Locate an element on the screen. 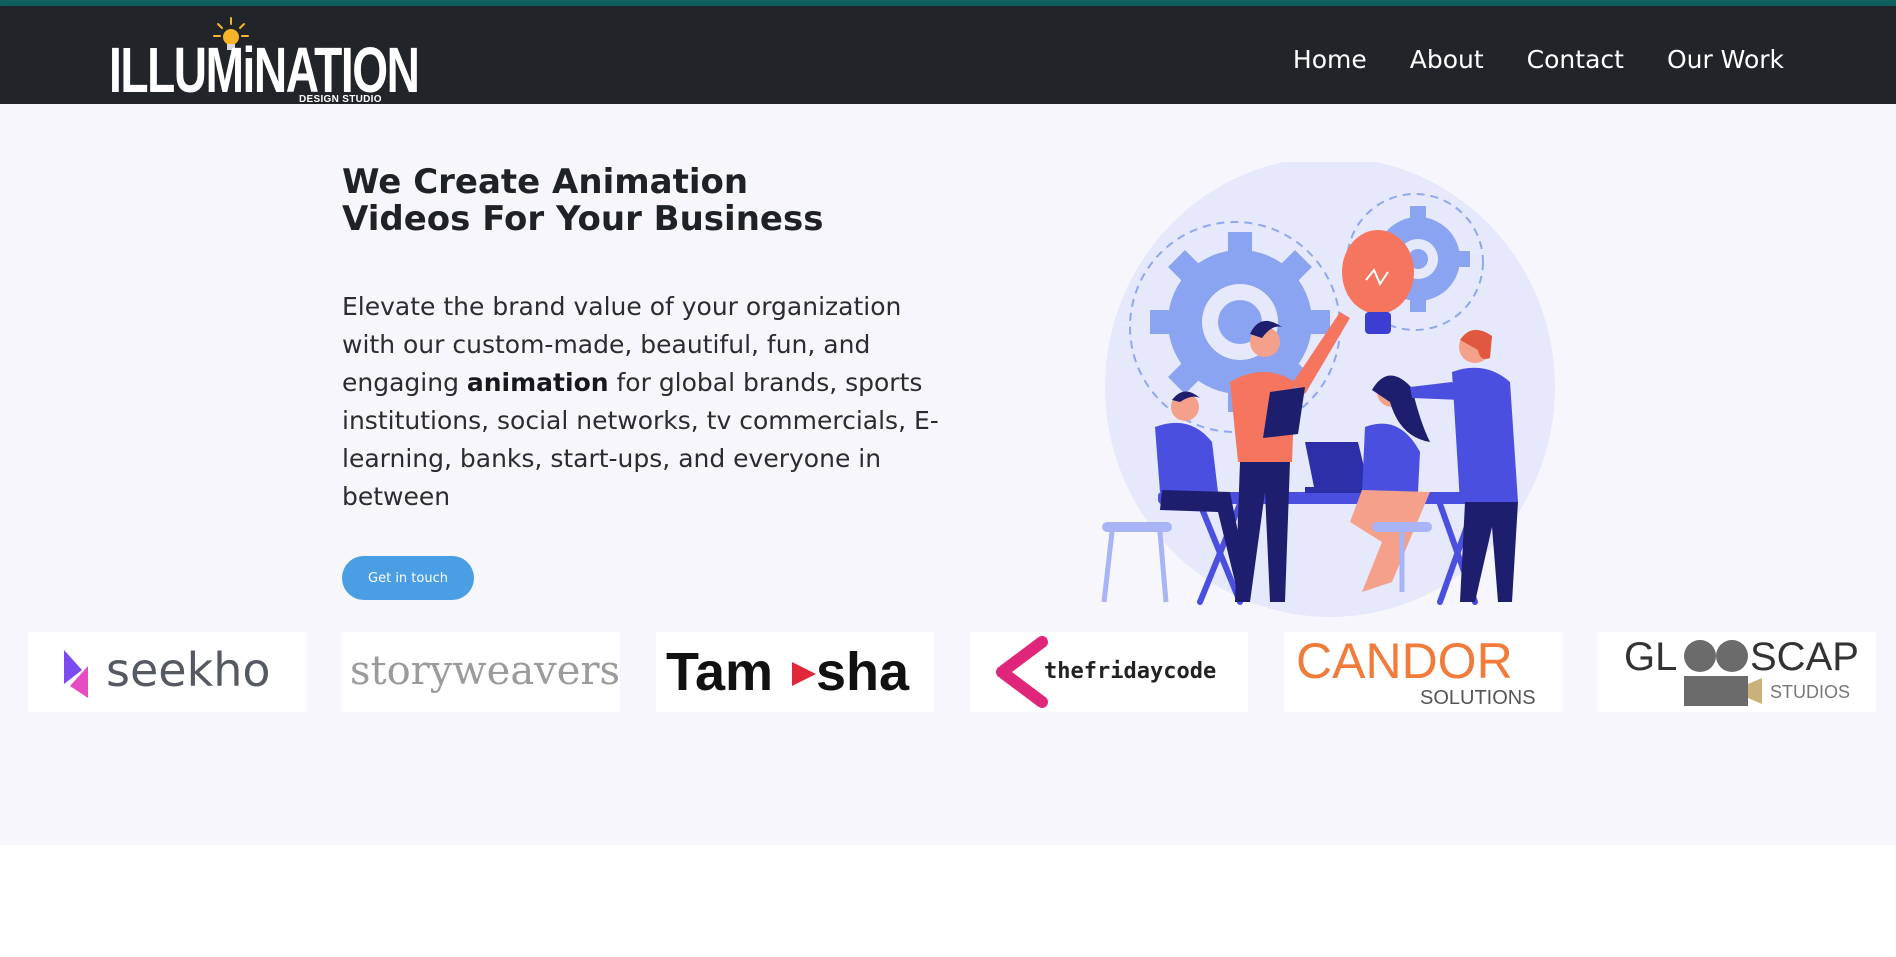 The width and height of the screenshot is (1896, 957). nav-contact: Contact is located at coordinates (1575, 60).